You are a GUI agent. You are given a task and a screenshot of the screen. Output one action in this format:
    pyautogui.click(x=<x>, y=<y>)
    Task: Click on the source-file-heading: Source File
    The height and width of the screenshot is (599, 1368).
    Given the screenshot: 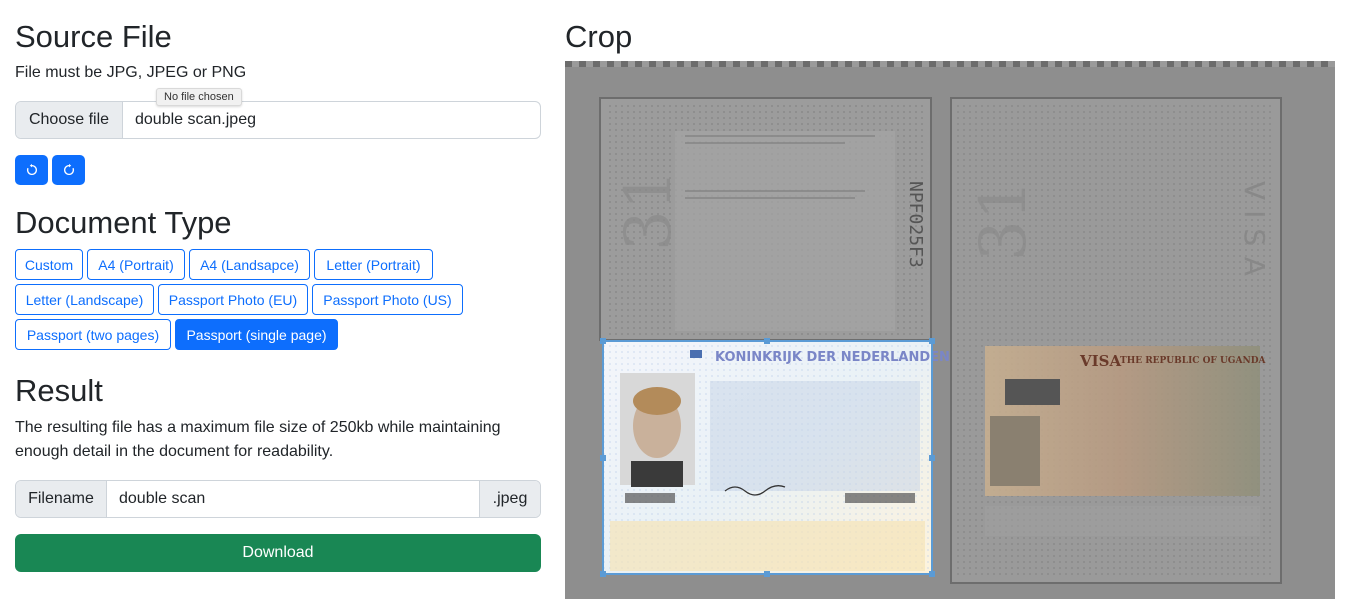 What is the action you would take?
    pyautogui.click(x=93, y=36)
    